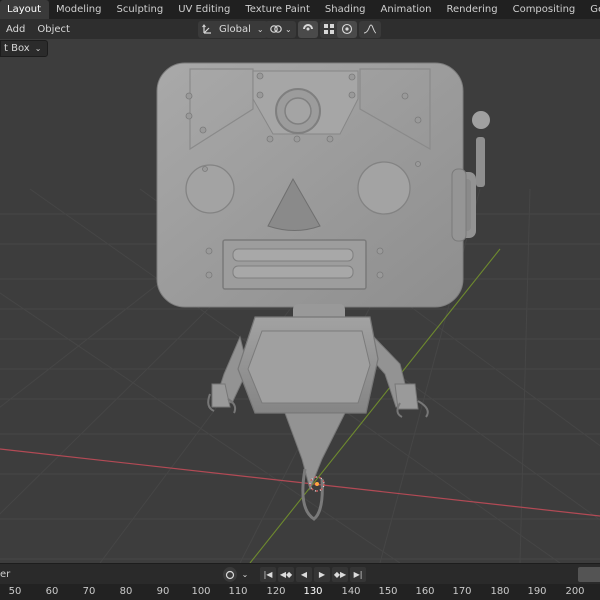 The height and width of the screenshot is (600, 600). What do you see at coordinates (313, 574) in the screenshot?
I see `playback-controls: |◀ ◀◆ ◀ ▶ ◆▶ ▶|` at bounding box center [313, 574].